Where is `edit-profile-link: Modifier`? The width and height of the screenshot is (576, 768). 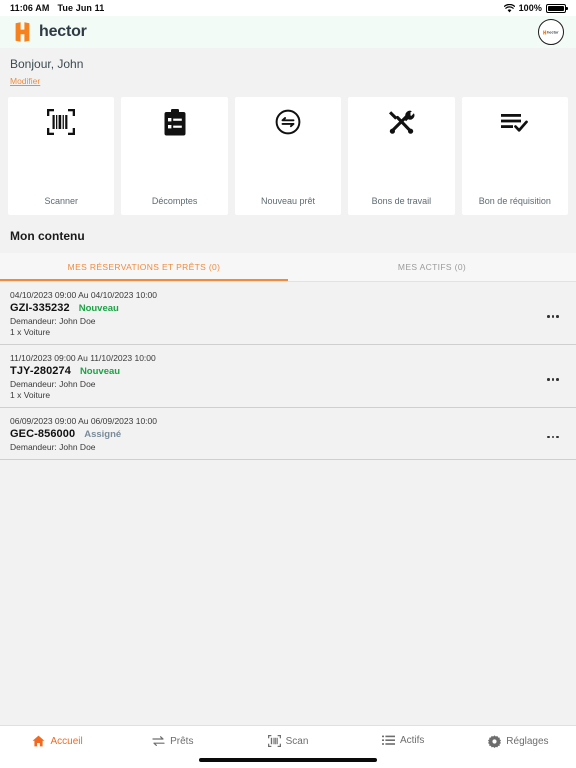
edit-profile-link: Modifier is located at coordinates (25, 81).